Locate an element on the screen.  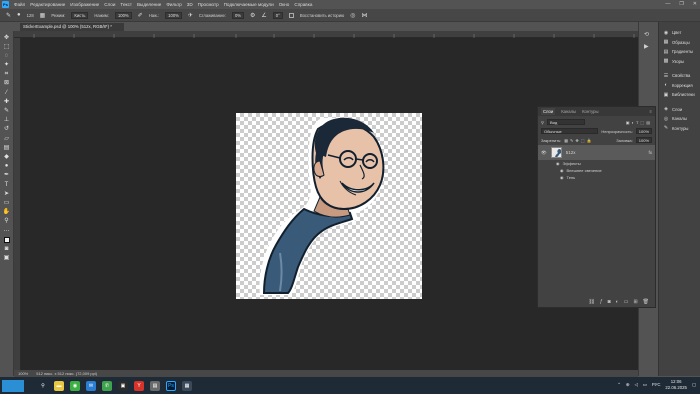
frame-tool-icon: ⊠ is located at coordinates (6, 83).